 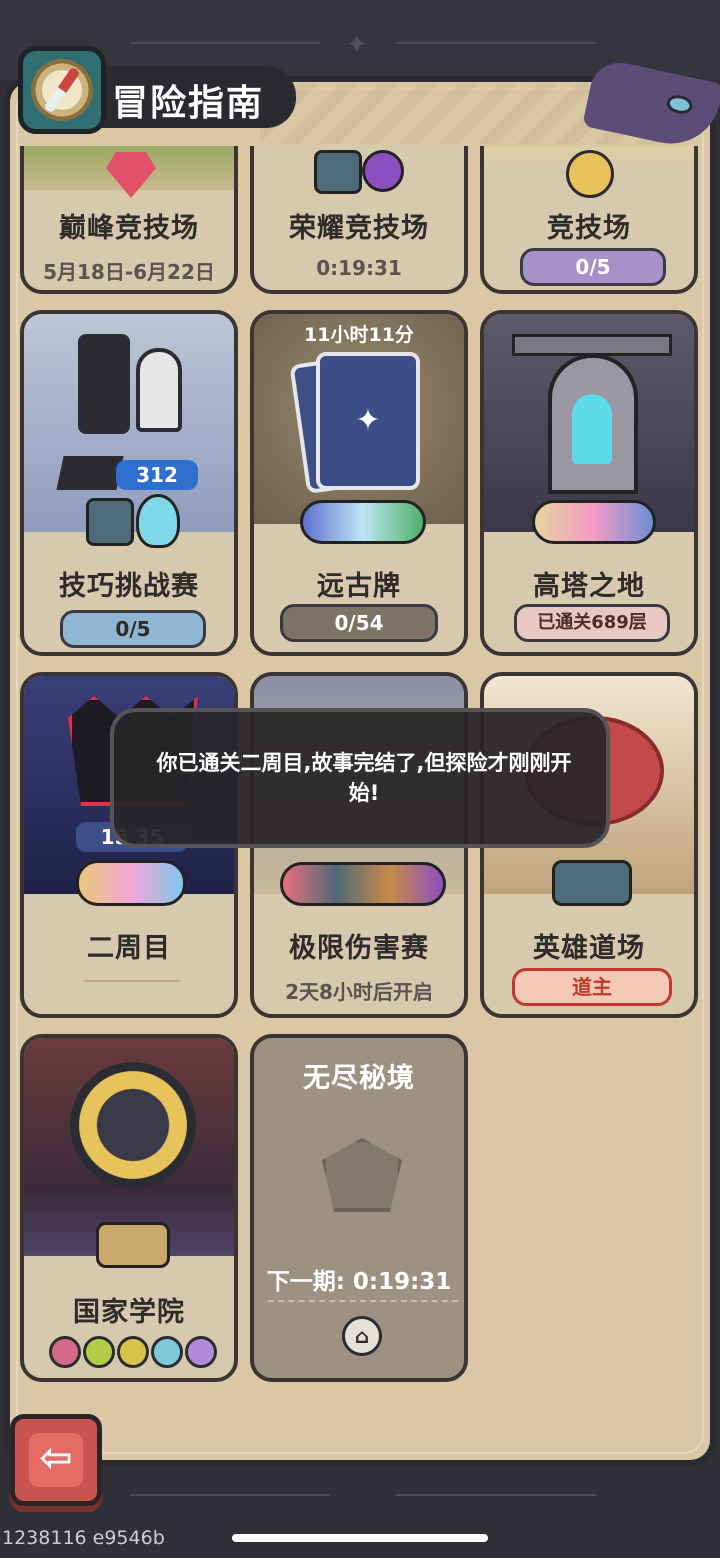 I want to click on rook-icon, so click(x=104, y=384).